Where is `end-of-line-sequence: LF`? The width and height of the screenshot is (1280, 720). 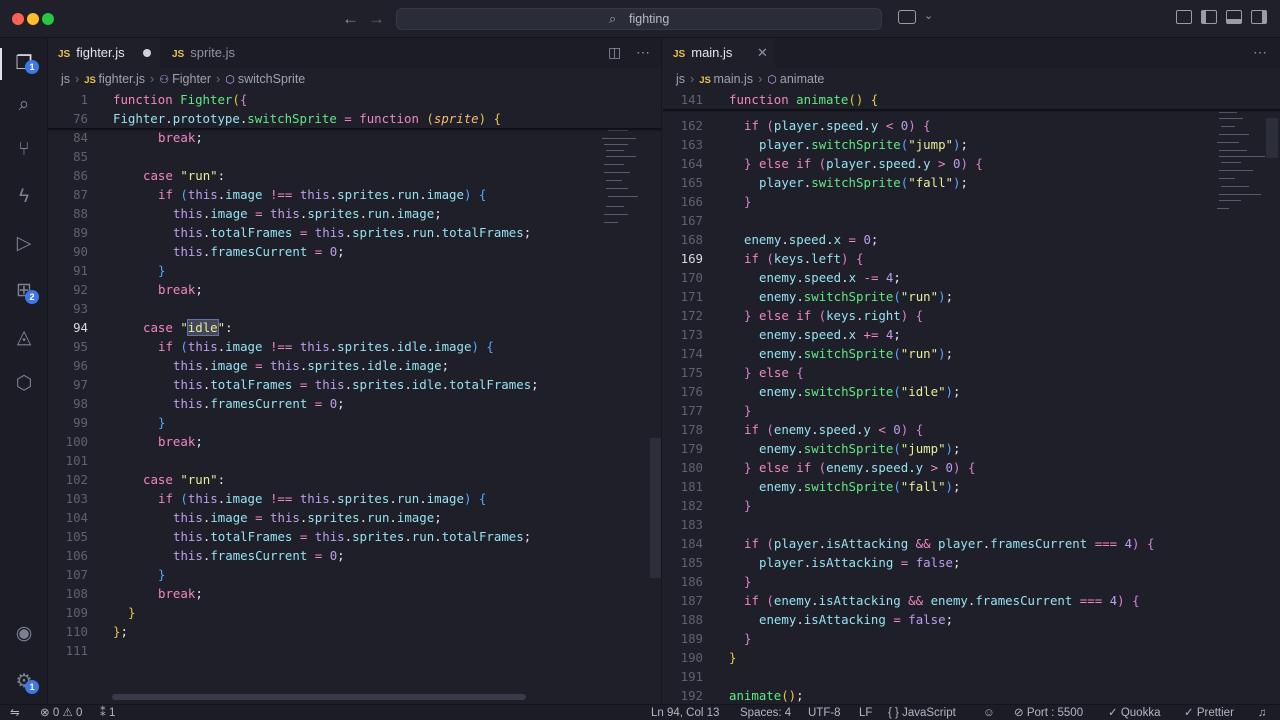
end-of-line-sequence: LF is located at coordinates (865, 712).